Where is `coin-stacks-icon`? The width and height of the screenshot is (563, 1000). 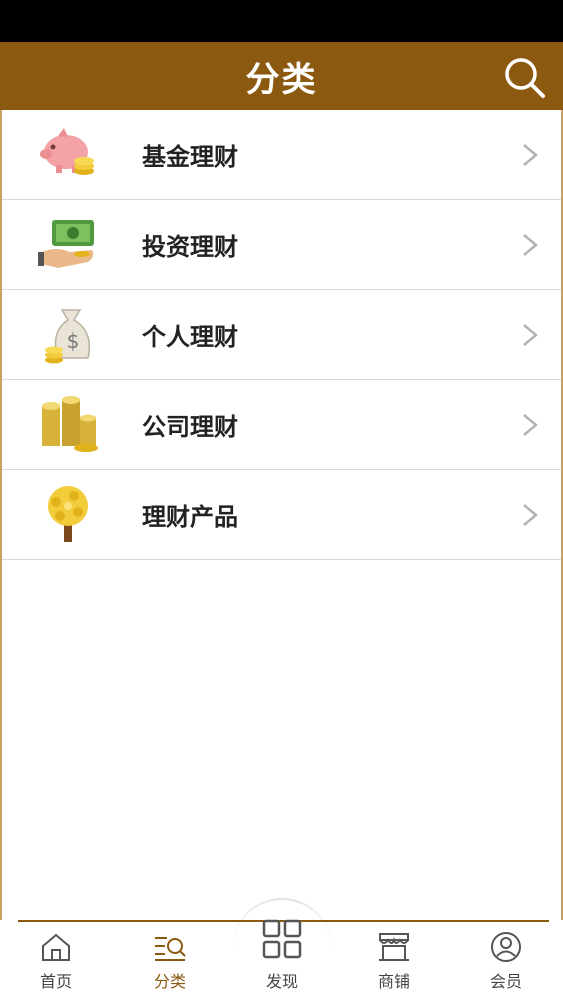 coin-stacks-icon is located at coordinates (70, 424).